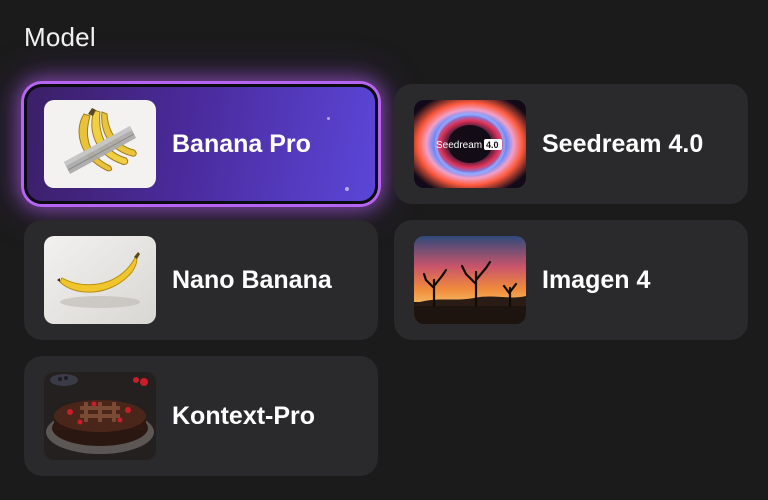 This screenshot has height=500, width=768. I want to click on seedream-thumbnail: Seedream 4.0, so click(470, 144).